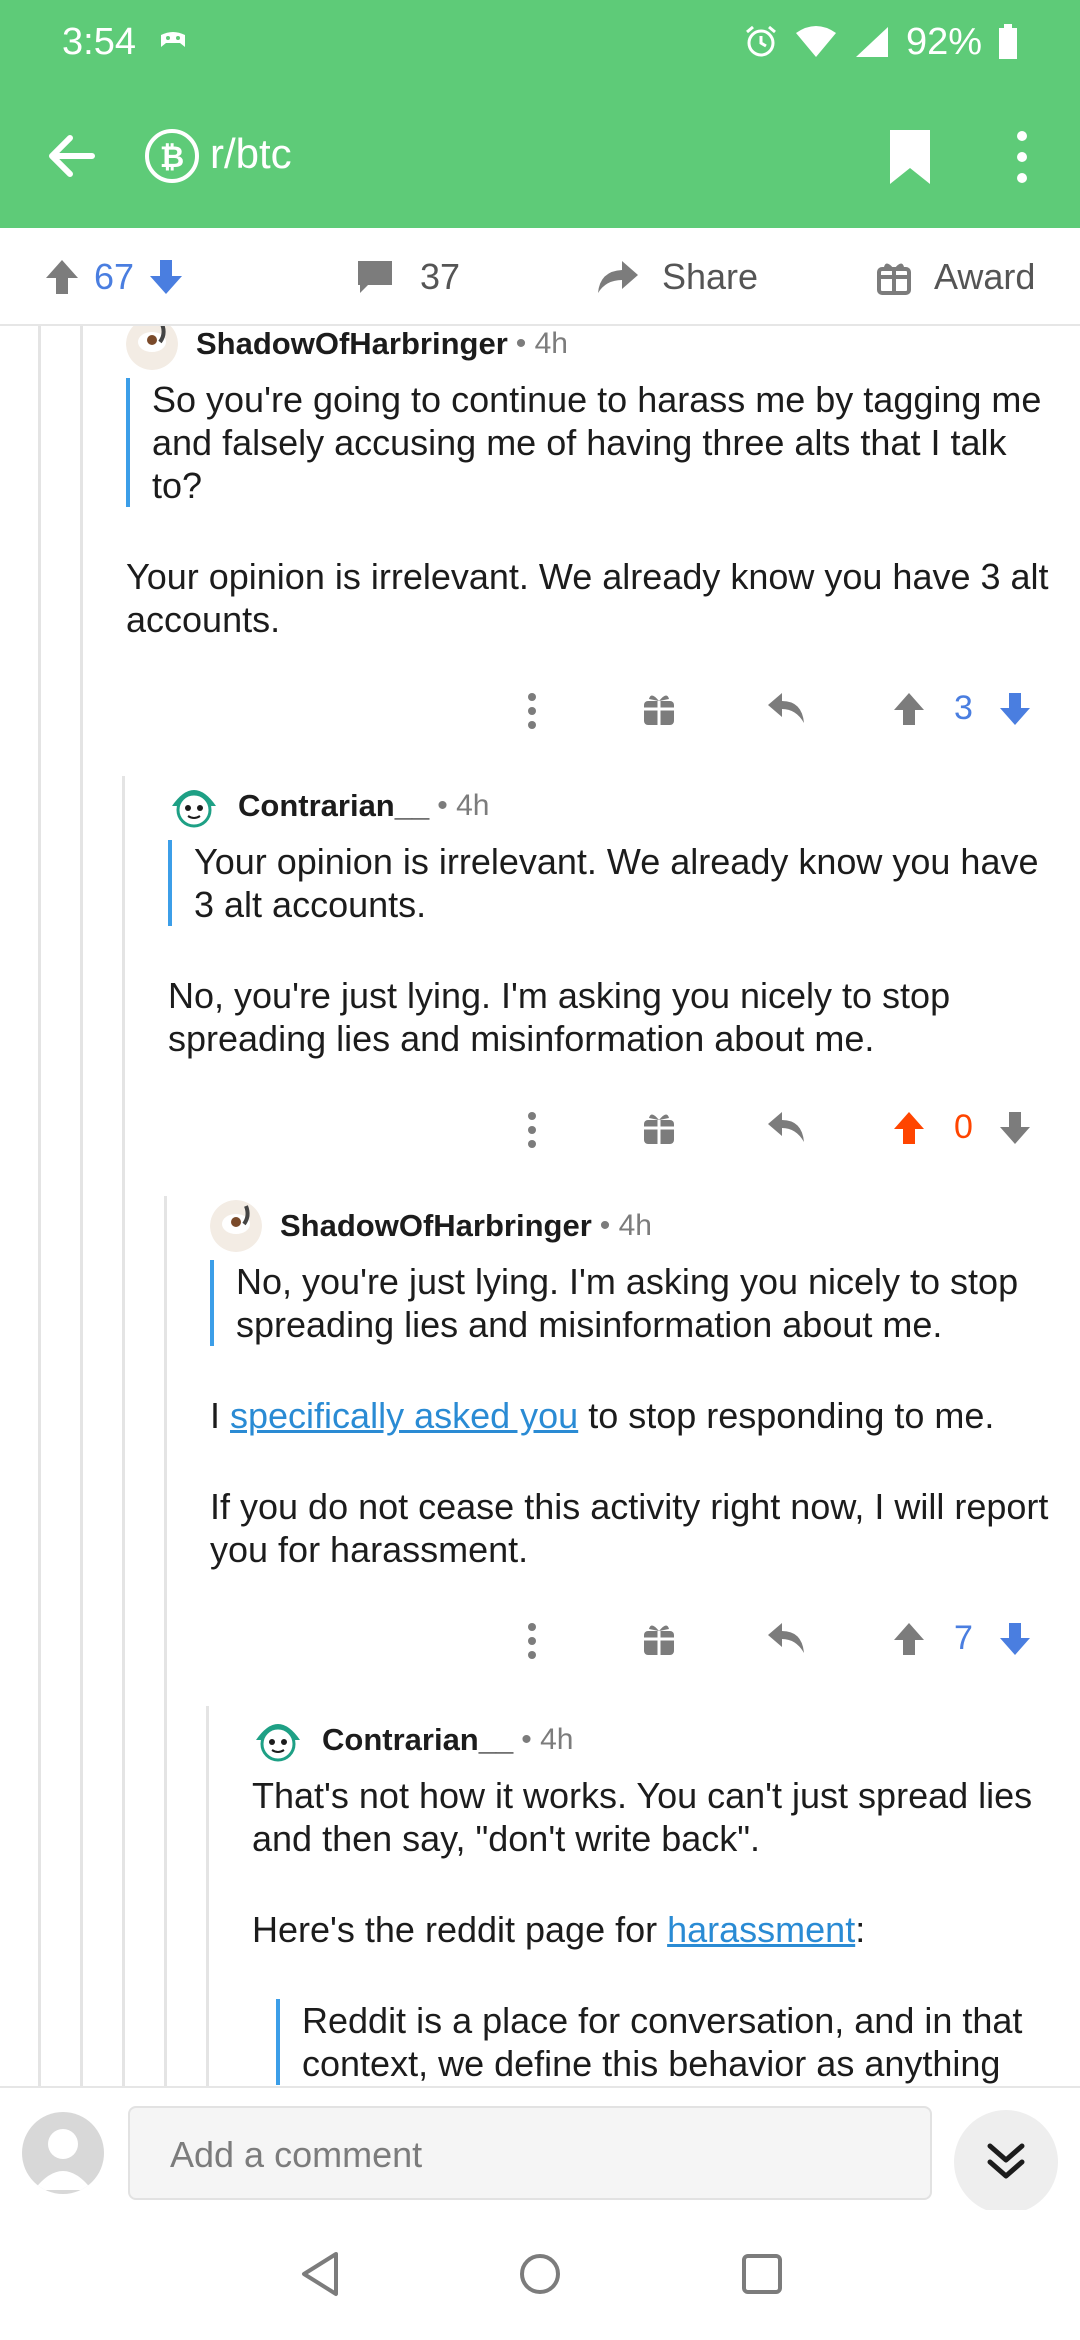 The image size is (1080, 2340). Describe the element at coordinates (815, 41) in the screenshot. I see `wifi-icon` at that location.